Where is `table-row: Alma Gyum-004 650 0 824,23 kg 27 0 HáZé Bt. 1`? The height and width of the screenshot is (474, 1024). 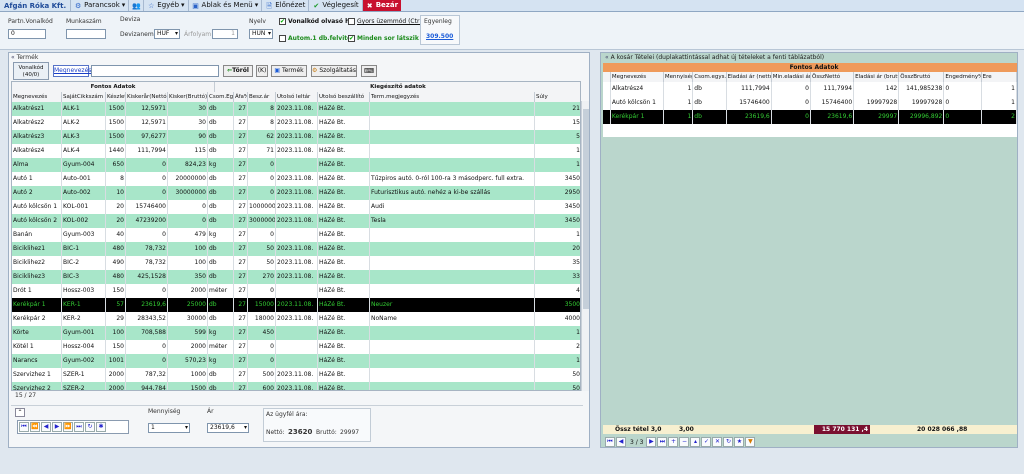
table-row: Alma Gyum-004 650 0 824,23 kg 27 0 HáZé Bt. 1 is located at coordinates (296, 165).